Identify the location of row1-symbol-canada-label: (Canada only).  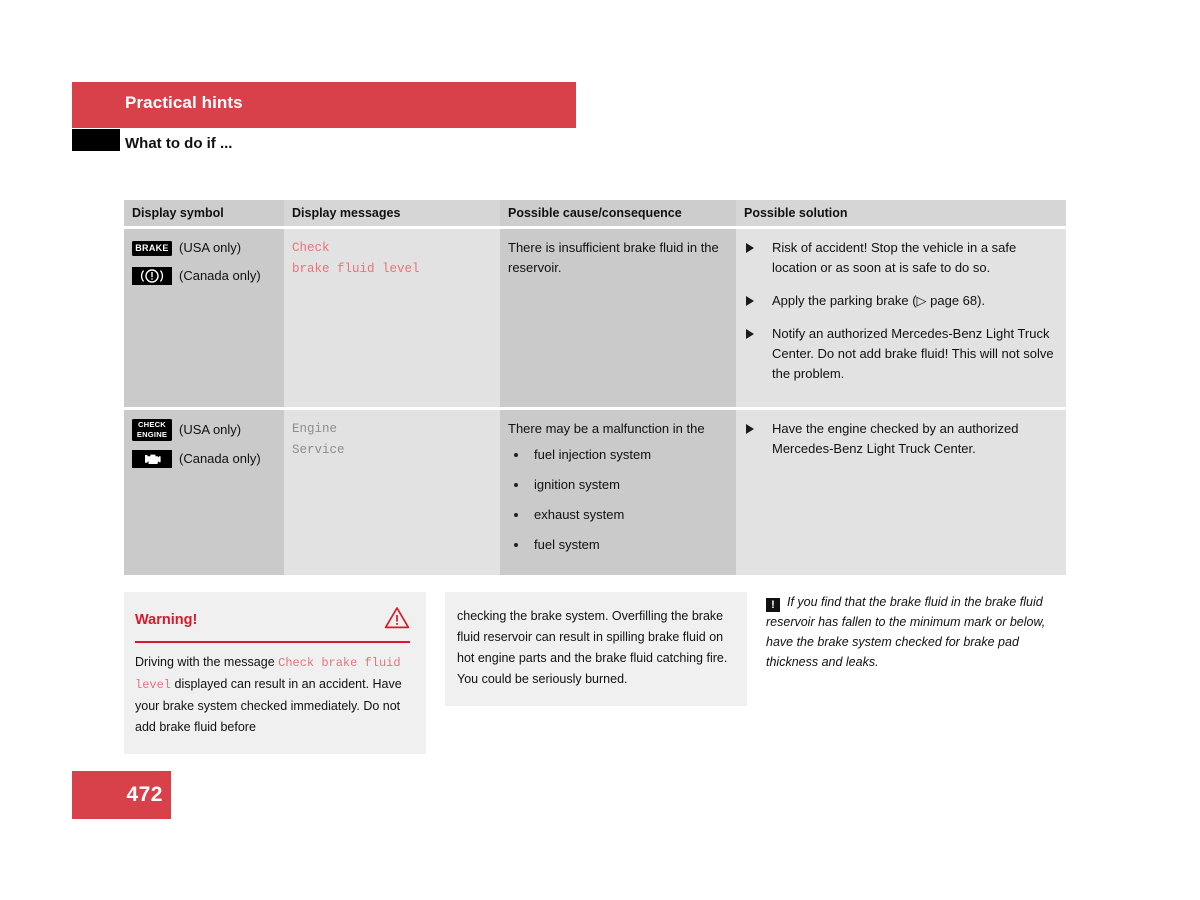
(220, 275).